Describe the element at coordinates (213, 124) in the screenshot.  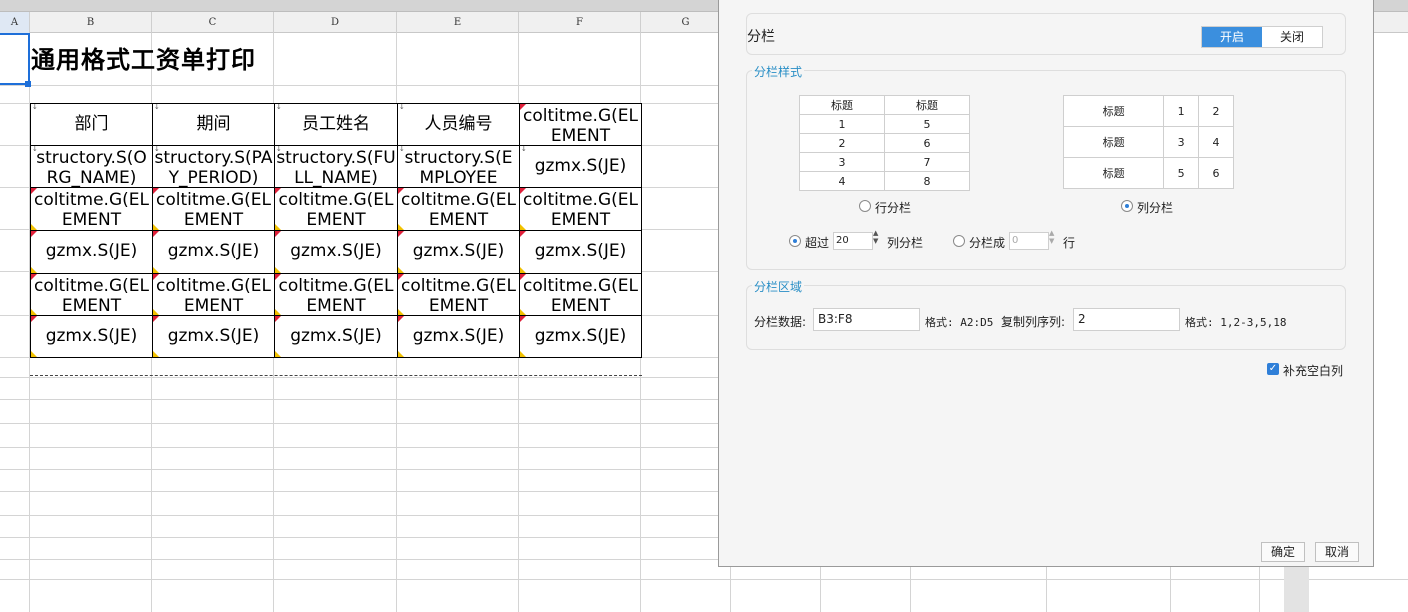
I see `template-cell: 期间 ↓` at that location.